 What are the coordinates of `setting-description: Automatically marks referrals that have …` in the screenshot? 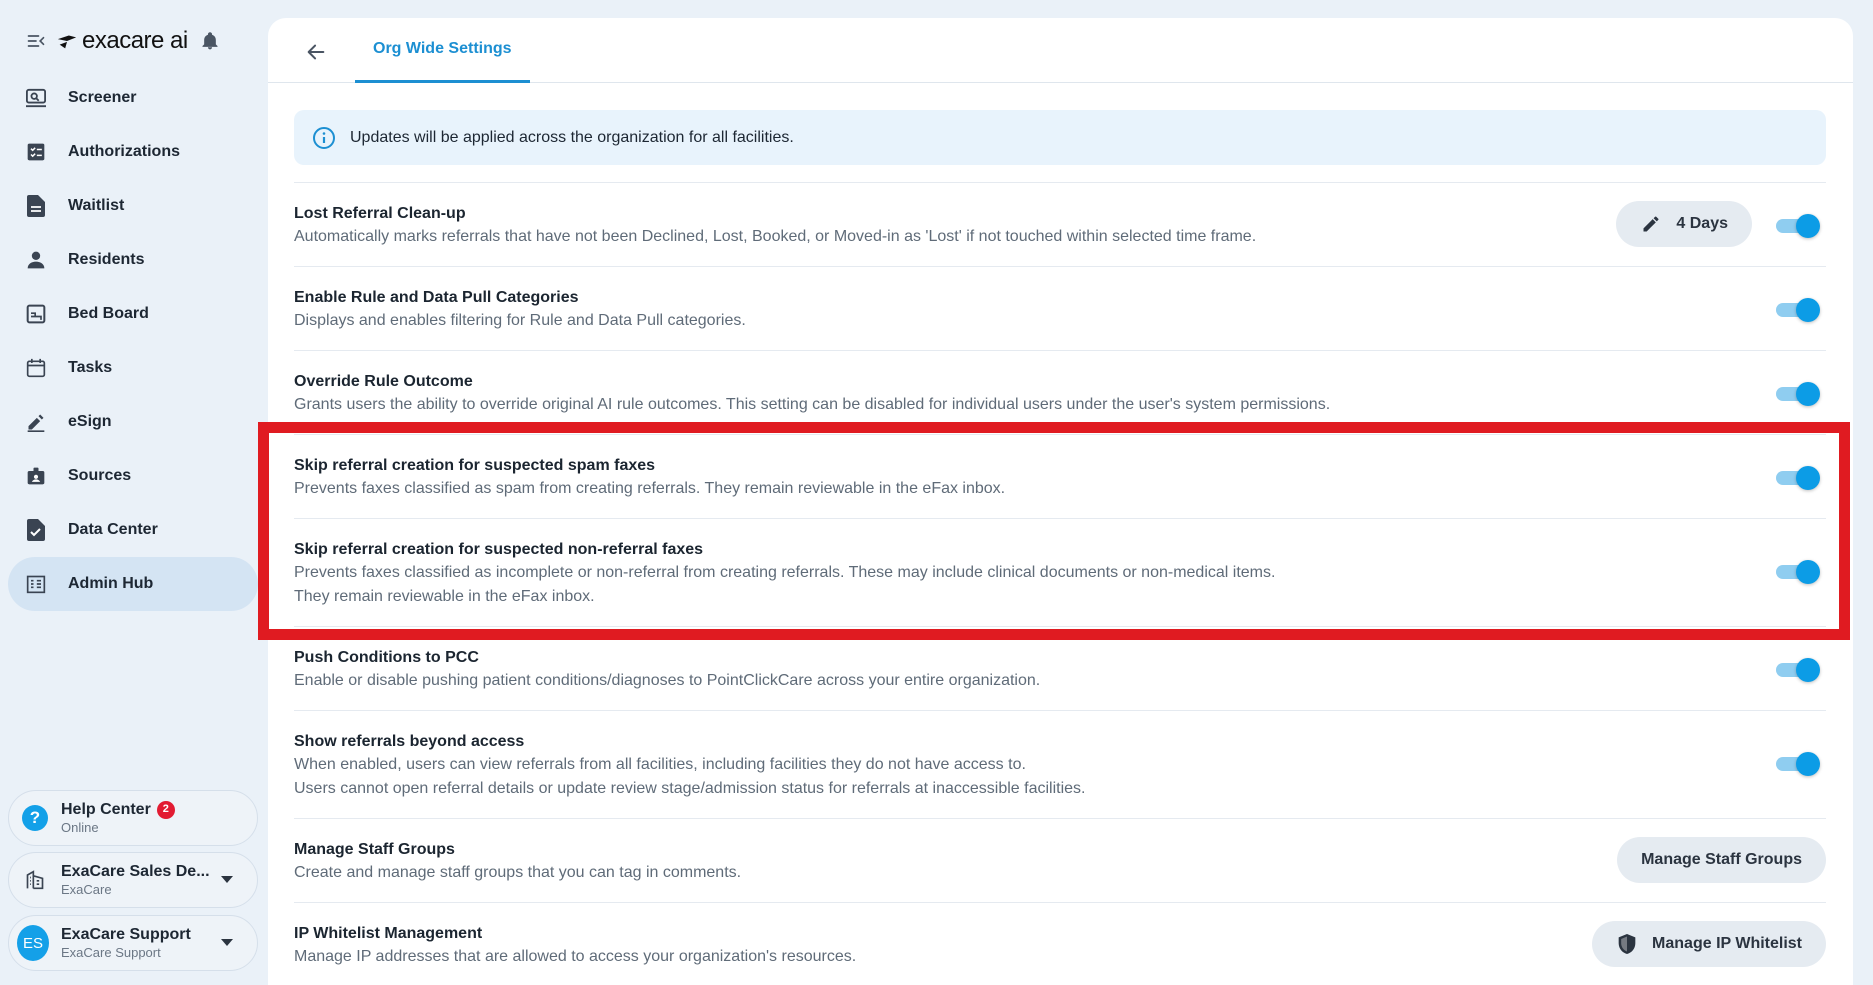 It's located at (775, 236).